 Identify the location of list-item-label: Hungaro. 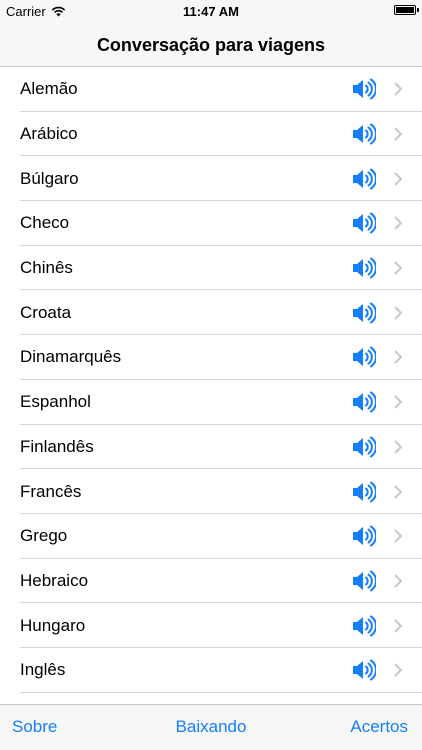
(53, 625).